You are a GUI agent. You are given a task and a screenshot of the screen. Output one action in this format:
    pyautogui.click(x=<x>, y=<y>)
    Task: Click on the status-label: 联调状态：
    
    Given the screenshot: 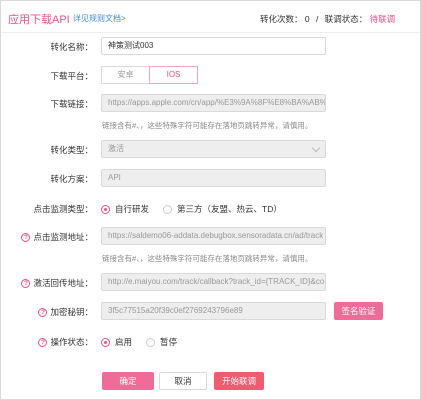 What is the action you would take?
    pyautogui.click(x=346, y=19)
    